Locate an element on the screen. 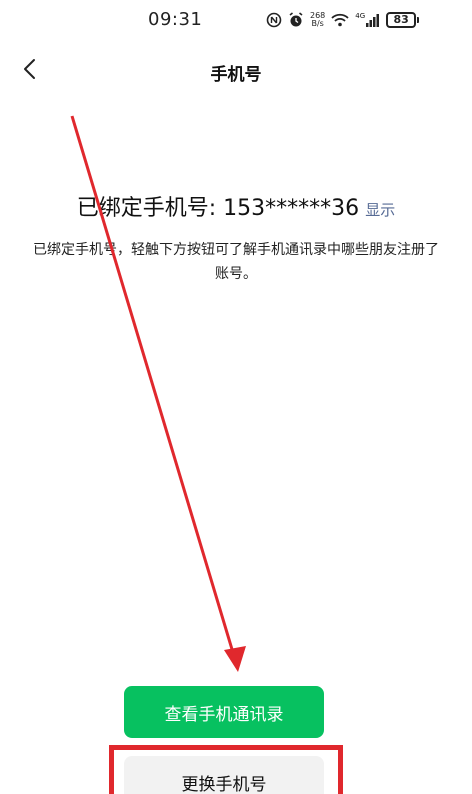 The width and height of the screenshot is (472, 794). nav-header: 手机号 is located at coordinates (236, 70).